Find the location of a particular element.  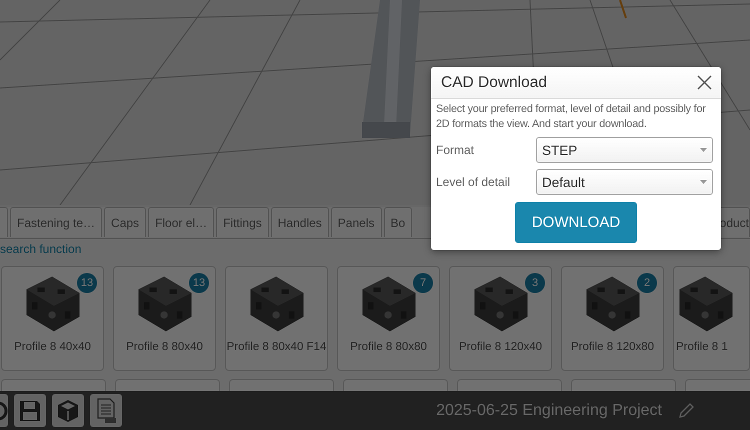

dialog-title: CAD Download is located at coordinates (494, 83).